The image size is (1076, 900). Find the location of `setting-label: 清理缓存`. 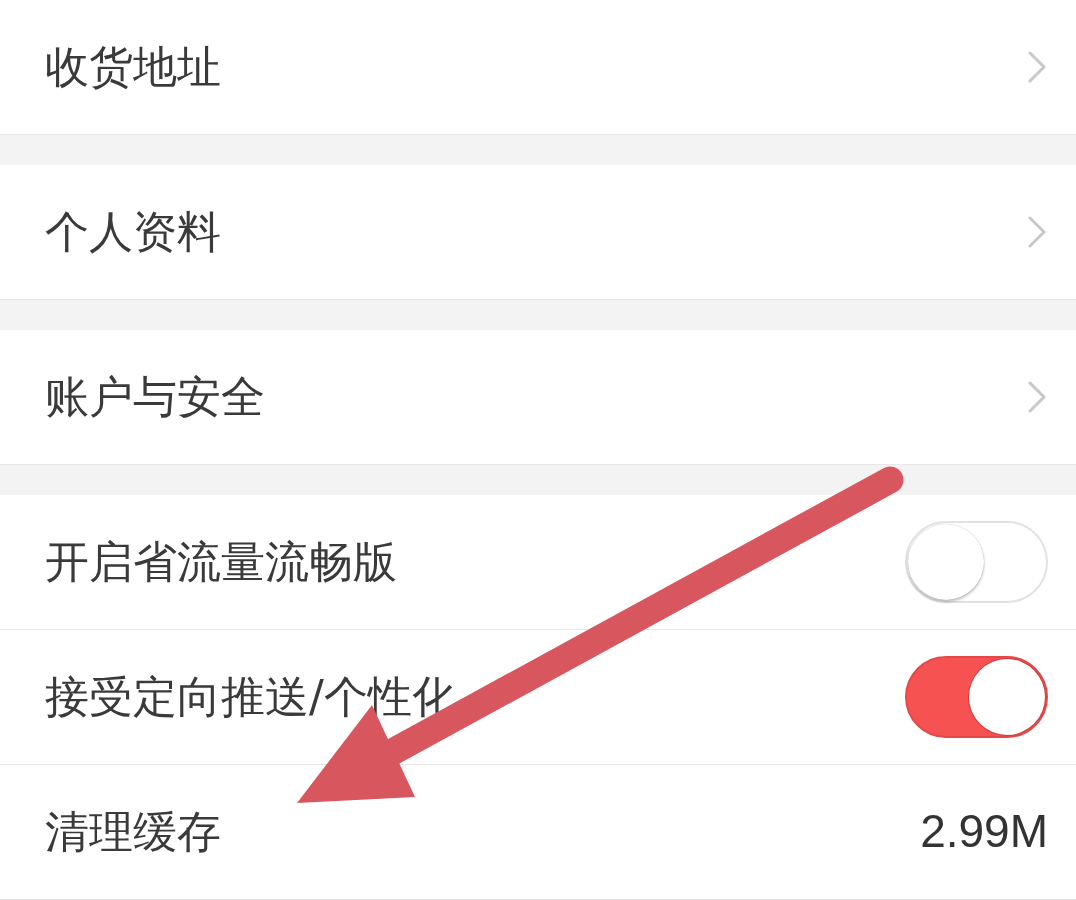

setting-label: 清理缓存 is located at coordinates (133, 832).